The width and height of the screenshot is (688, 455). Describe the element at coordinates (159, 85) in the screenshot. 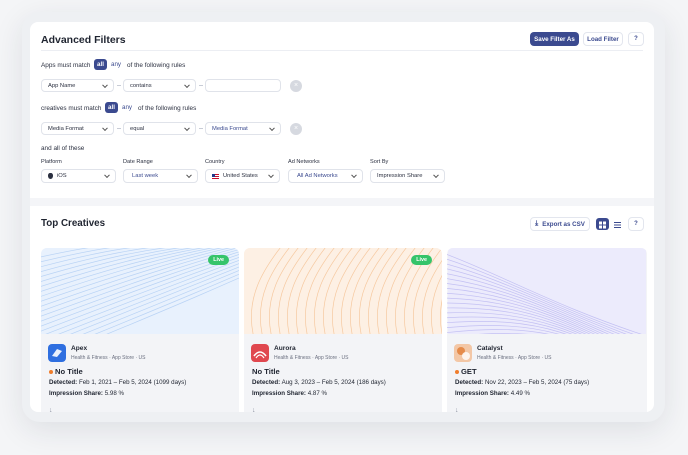

I see `apps-operator-select: contains` at that location.